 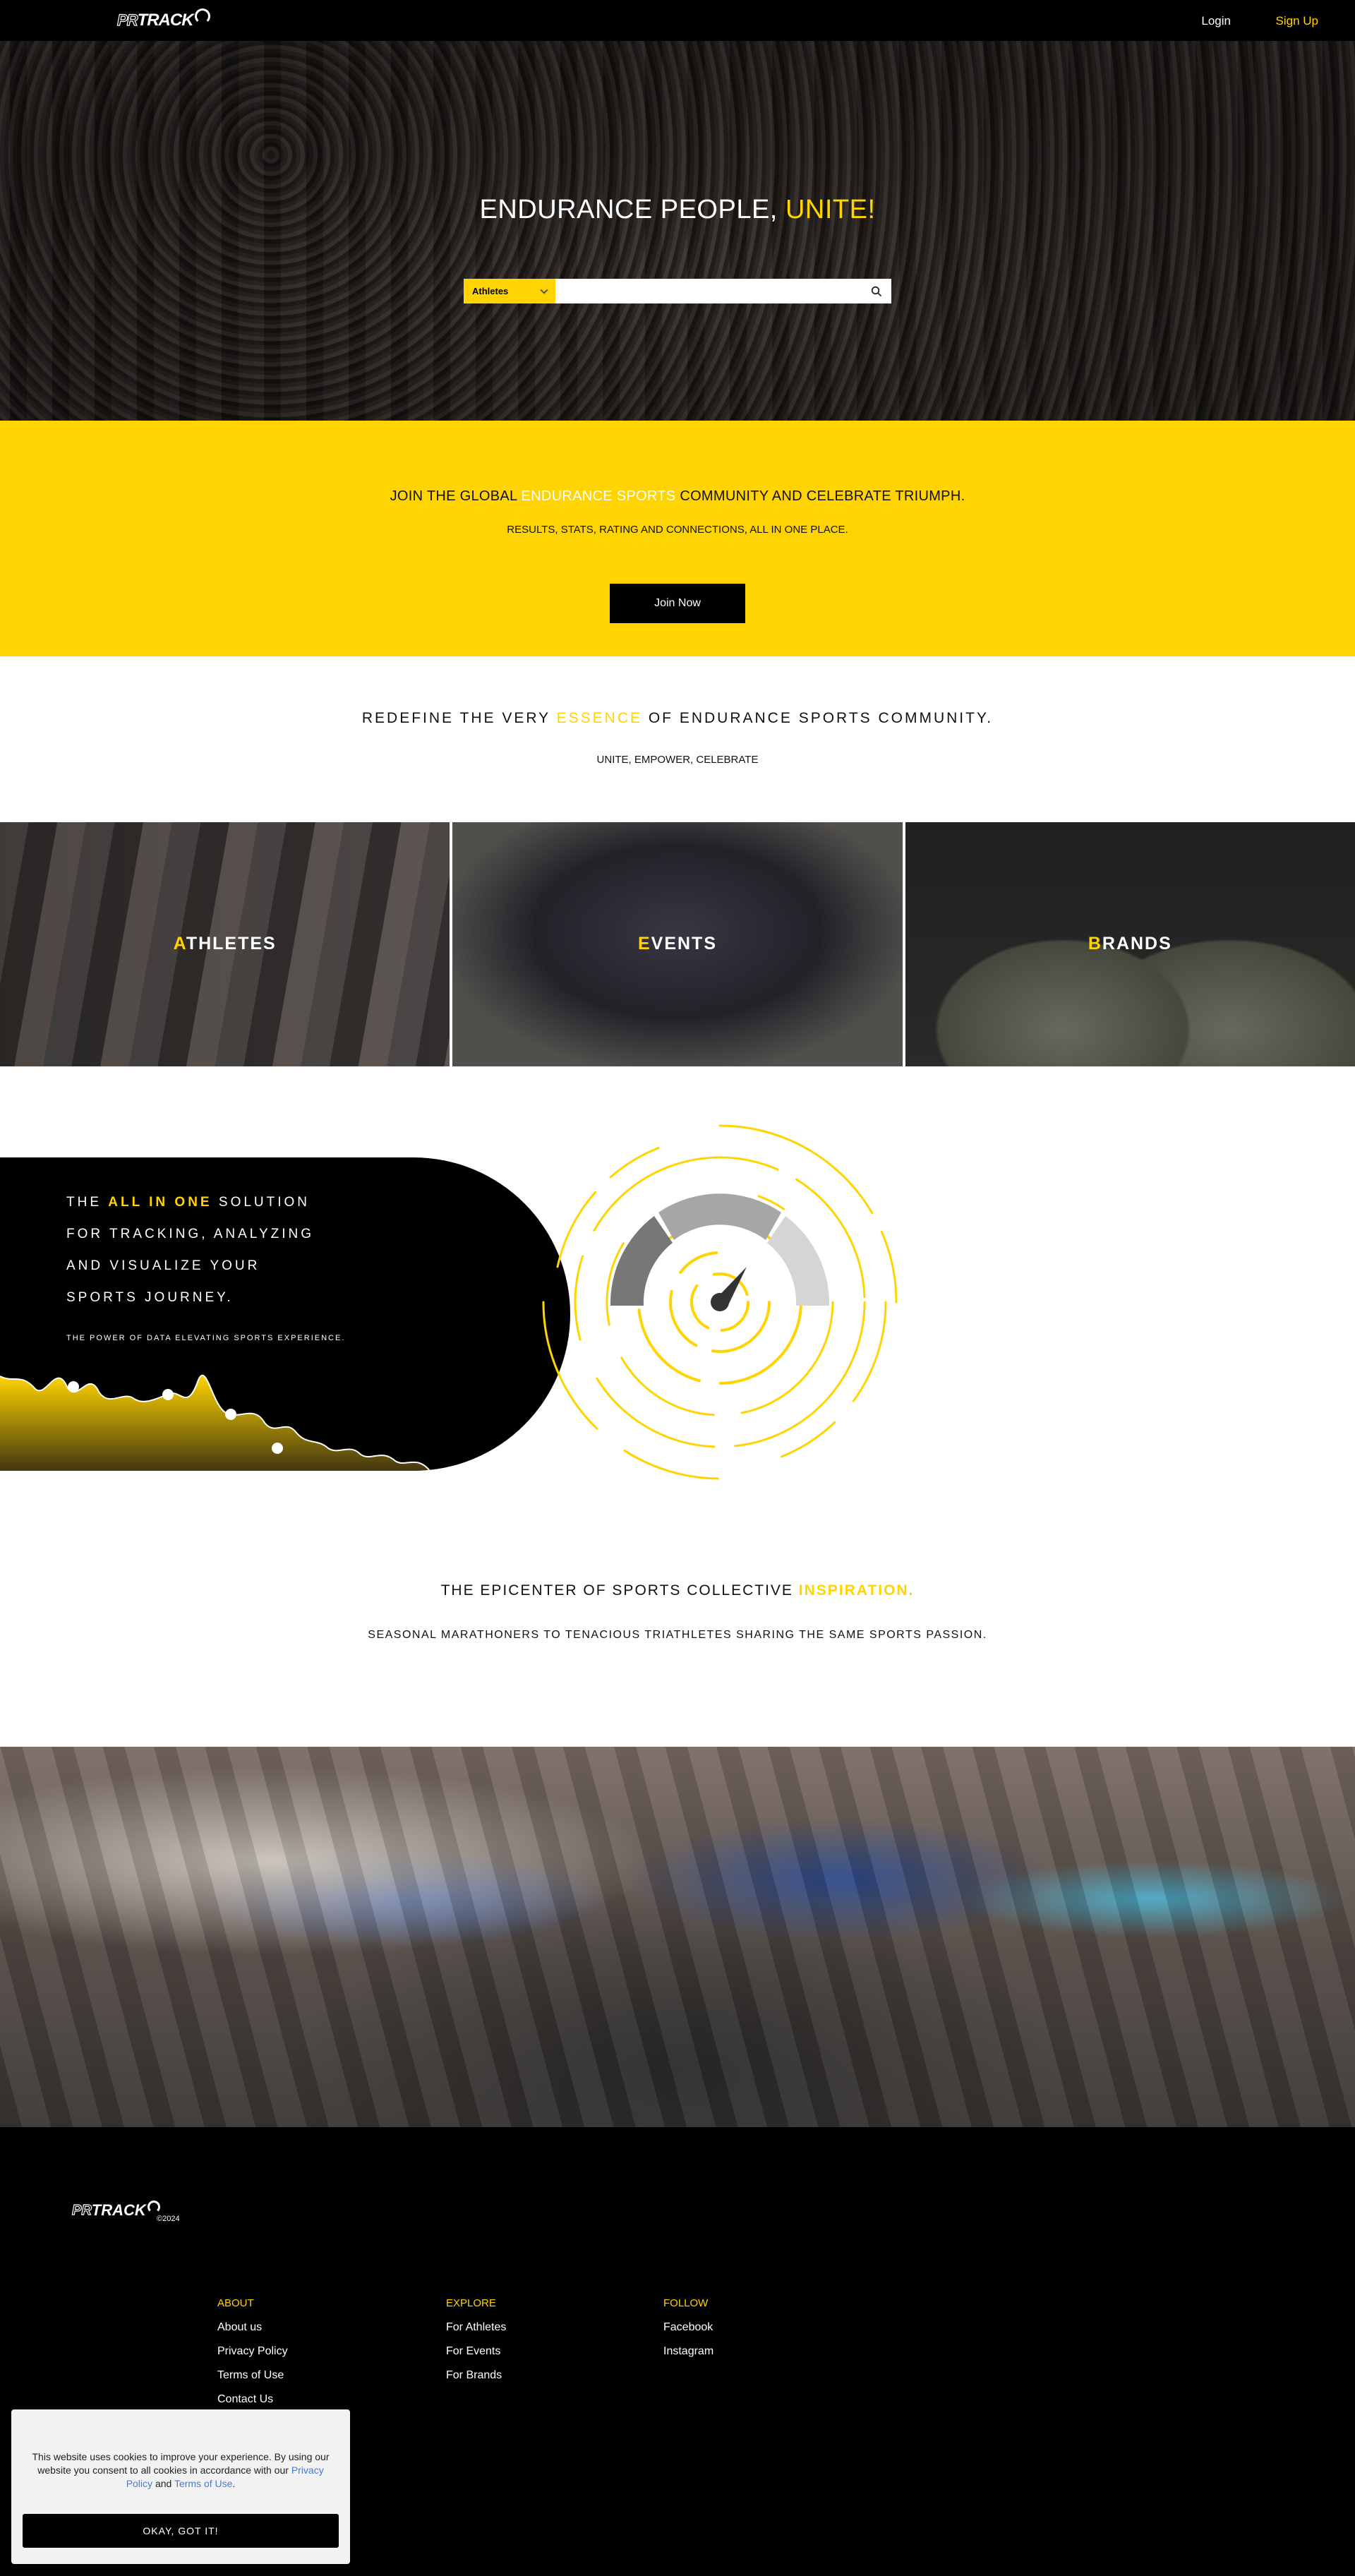 I want to click on footer-heading-explore: EXPLORE, so click(x=471, y=2303).